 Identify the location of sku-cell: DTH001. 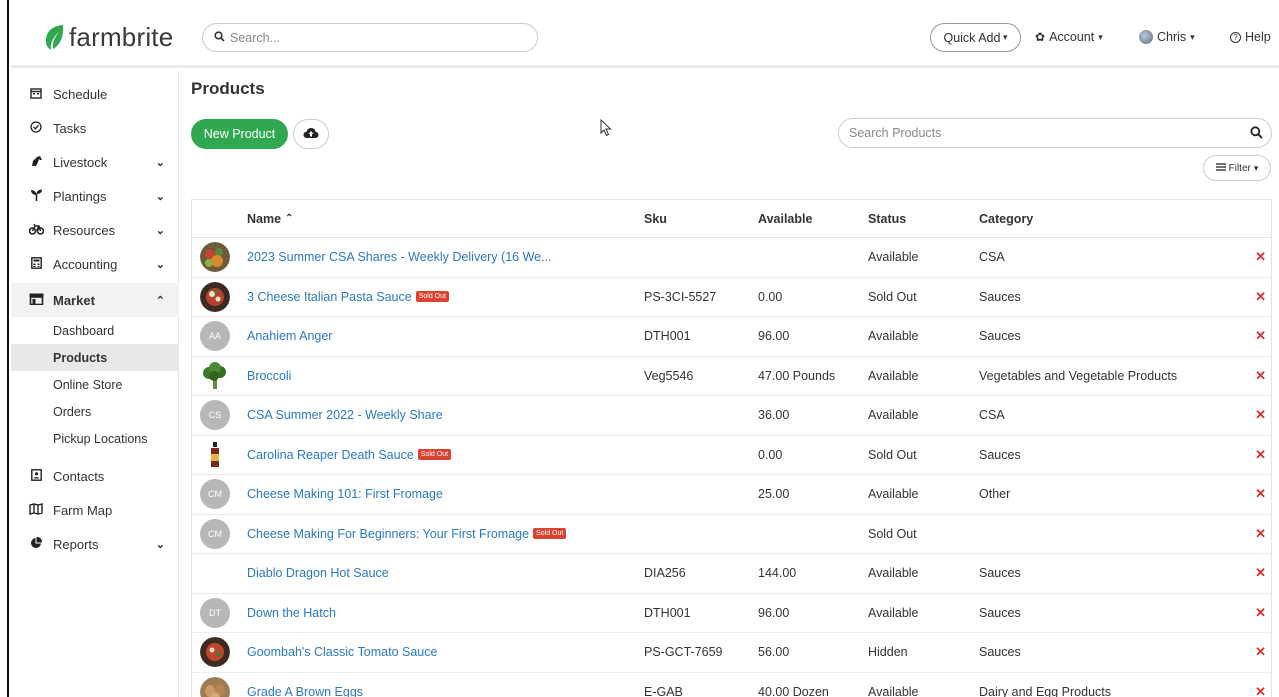
(667, 336).